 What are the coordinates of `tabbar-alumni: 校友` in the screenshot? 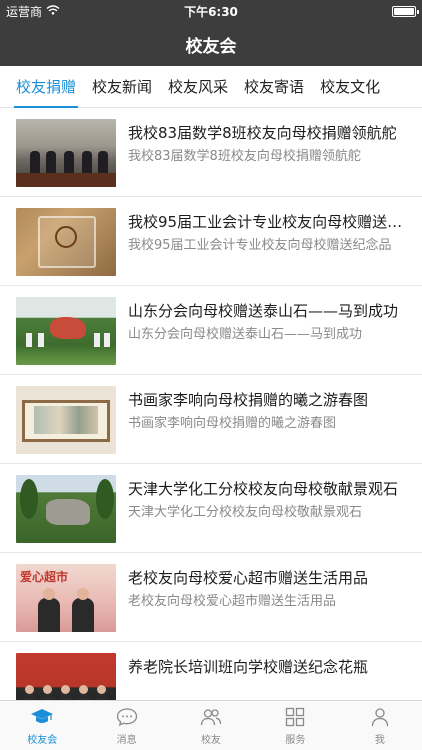 It's located at (211, 725).